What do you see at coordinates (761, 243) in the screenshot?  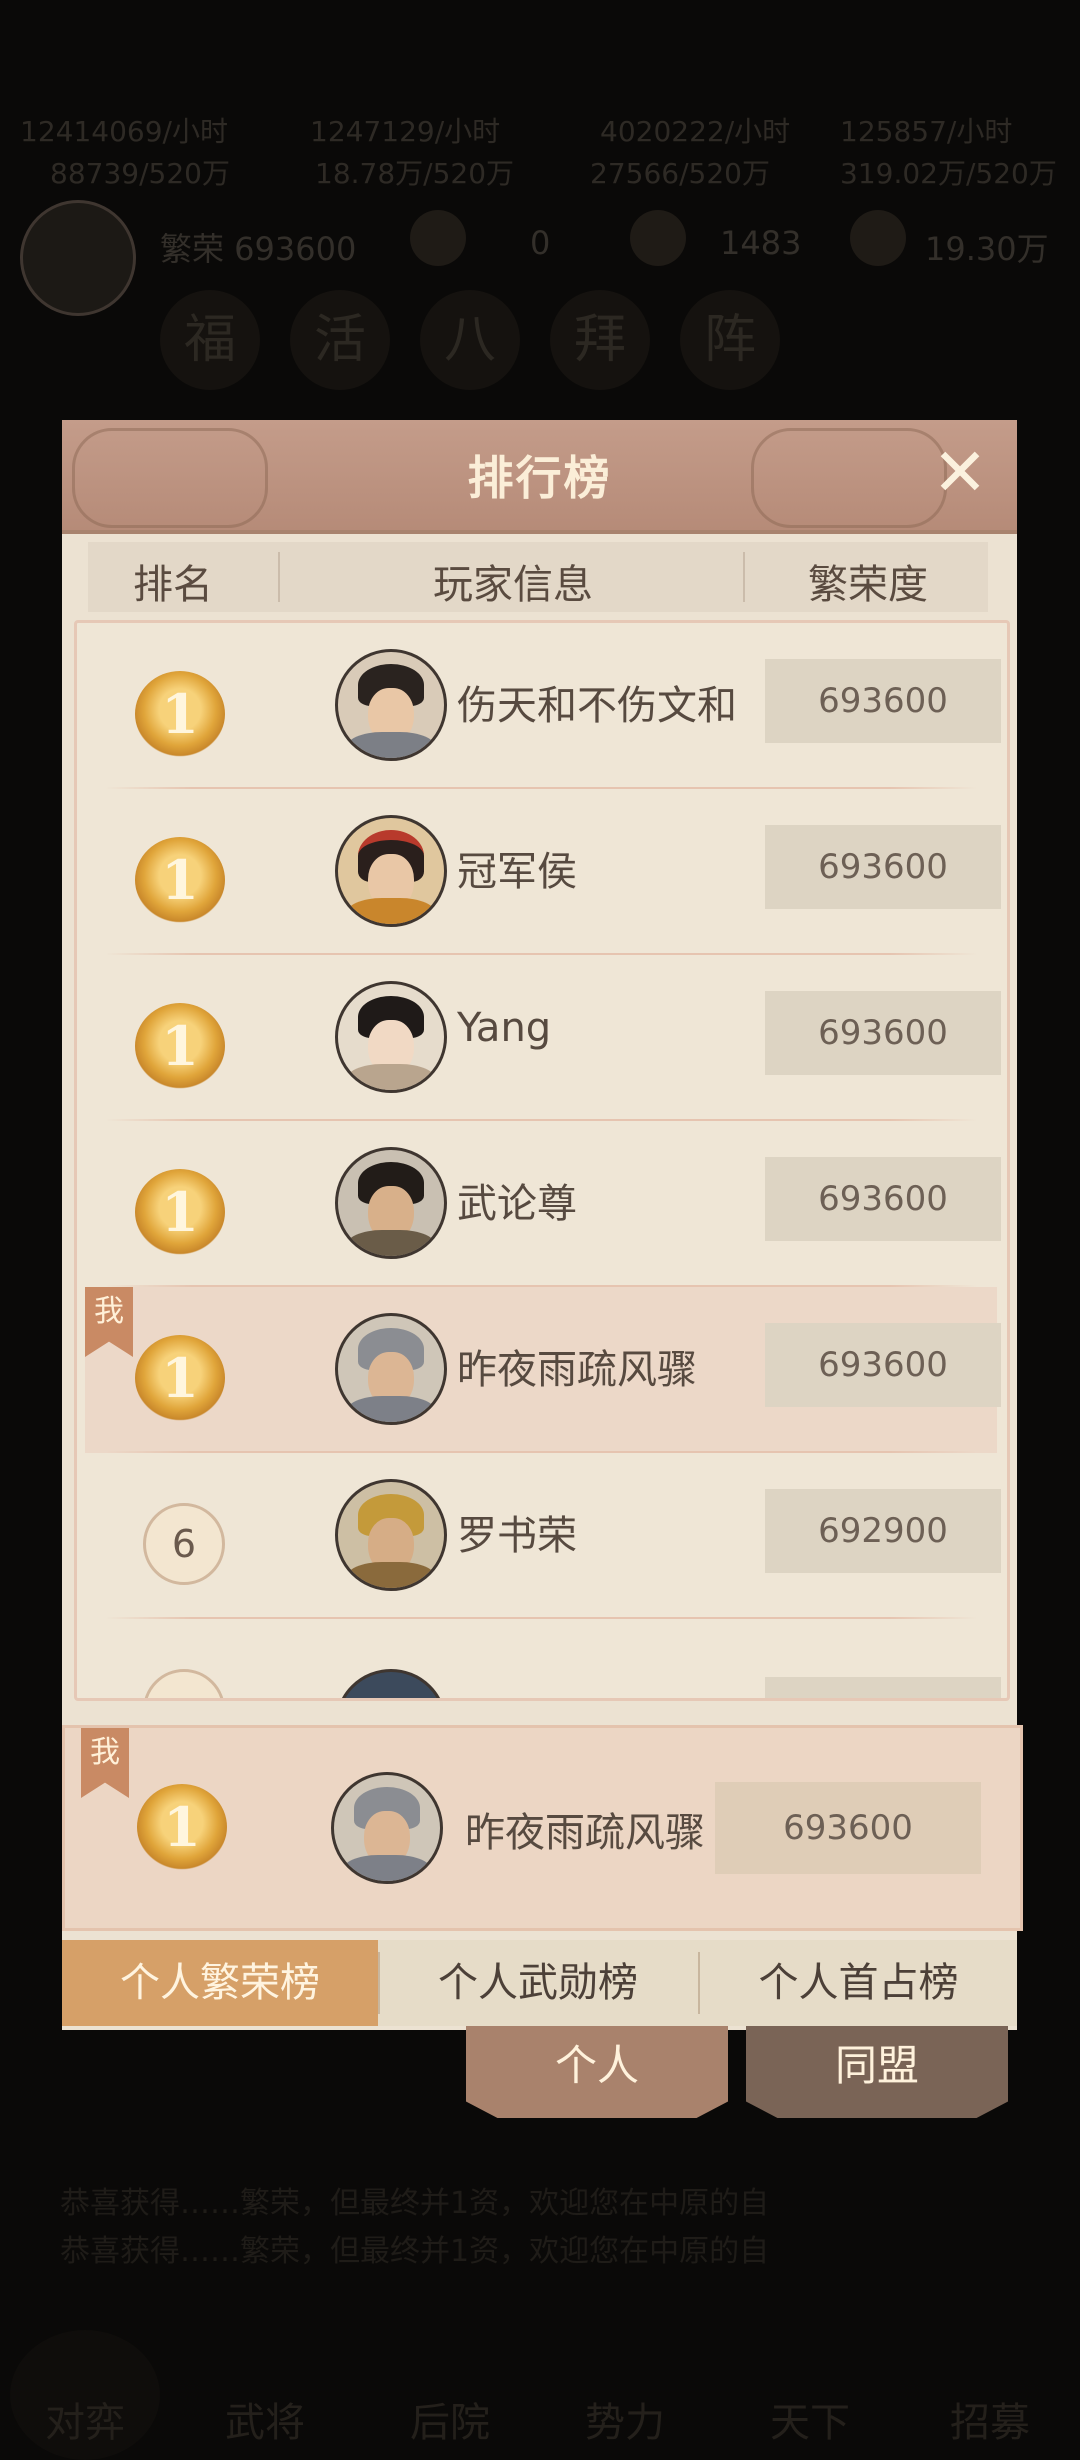 I see `stat-value: 1483` at bounding box center [761, 243].